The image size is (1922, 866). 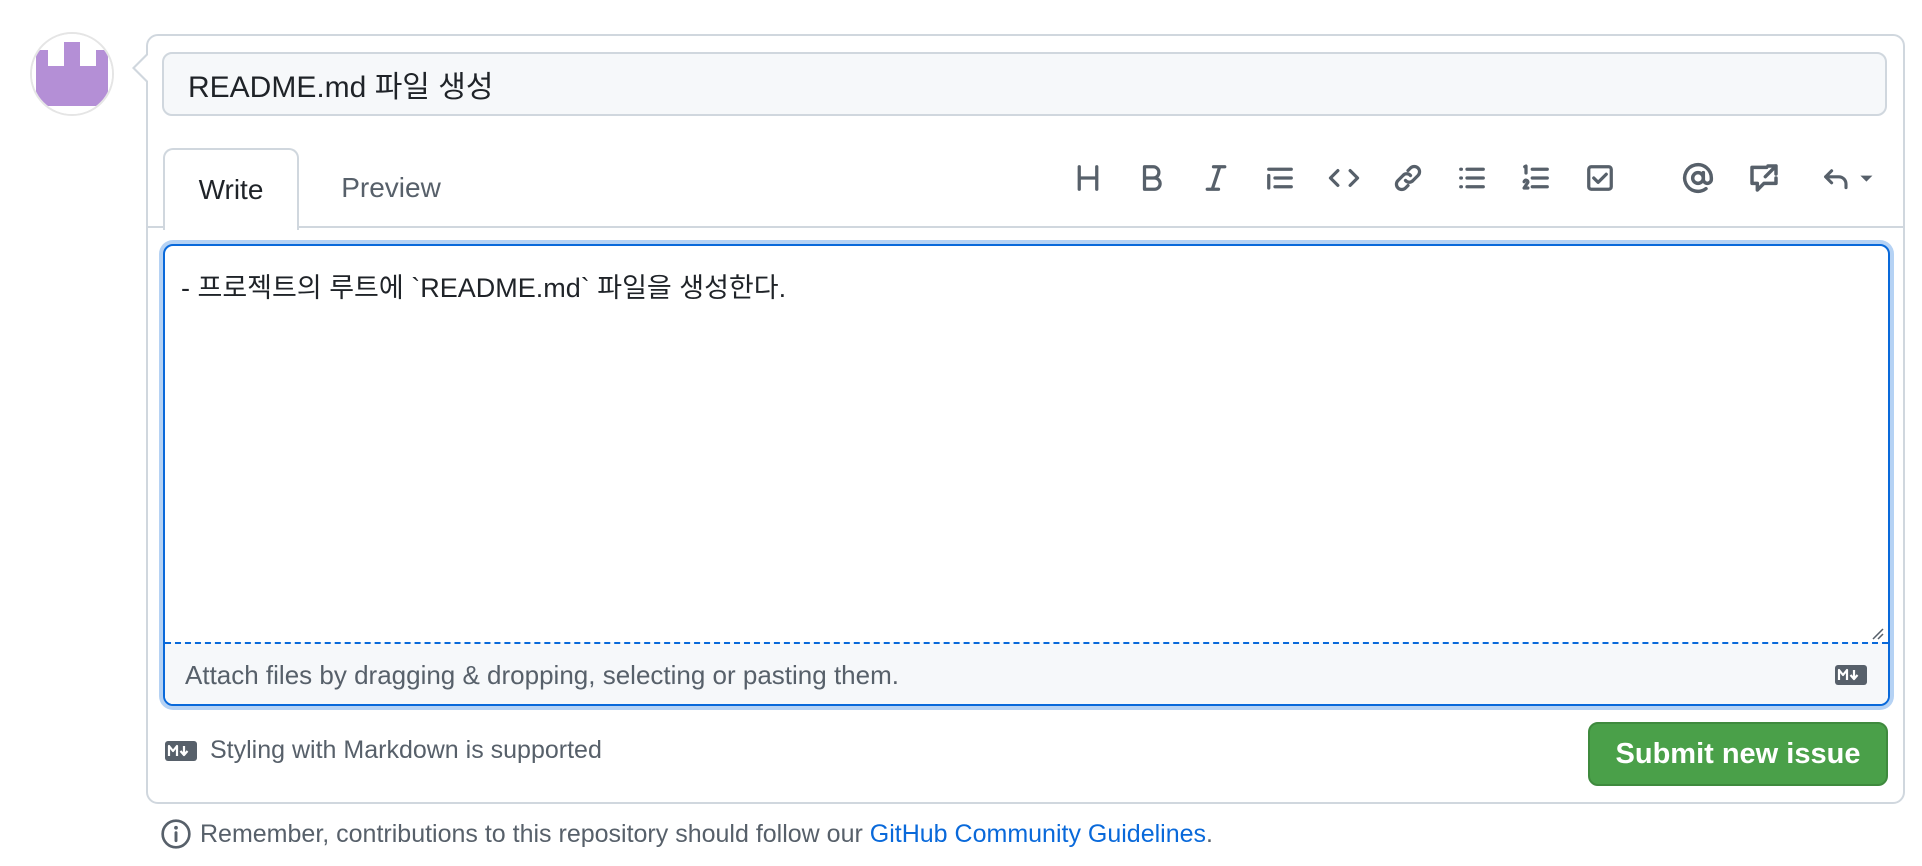 What do you see at coordinates (1209, 833) in the screenshot?
I see `guidelines-suffix: .` at bounding box center [1209, 833].